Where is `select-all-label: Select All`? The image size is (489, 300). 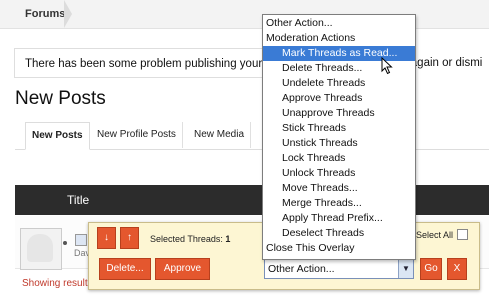 select-all-label: Select All is located at coordinates (435, 235).